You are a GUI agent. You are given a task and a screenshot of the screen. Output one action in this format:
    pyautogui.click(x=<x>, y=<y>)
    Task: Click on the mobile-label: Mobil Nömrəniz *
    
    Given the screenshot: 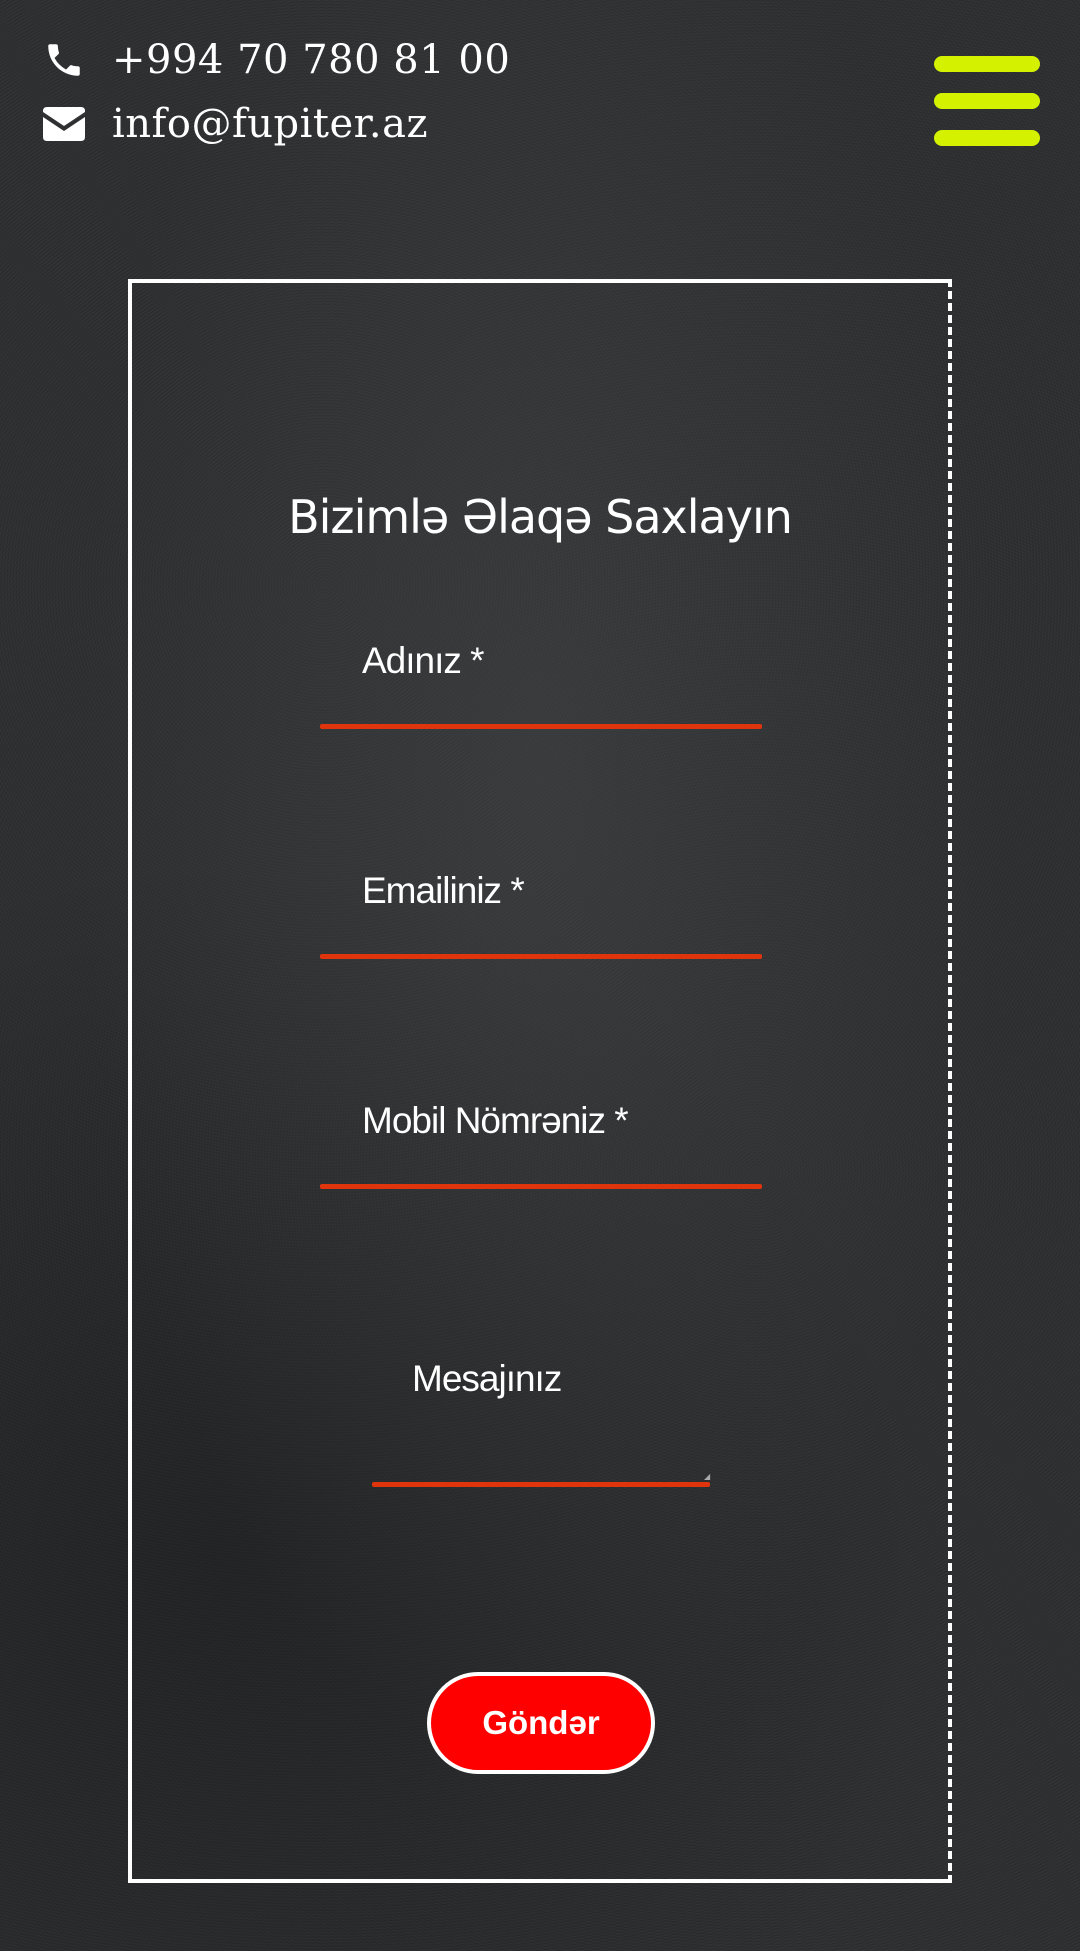 What is the action you would take?
    pyautogui.click(x=495, y=1120)
    